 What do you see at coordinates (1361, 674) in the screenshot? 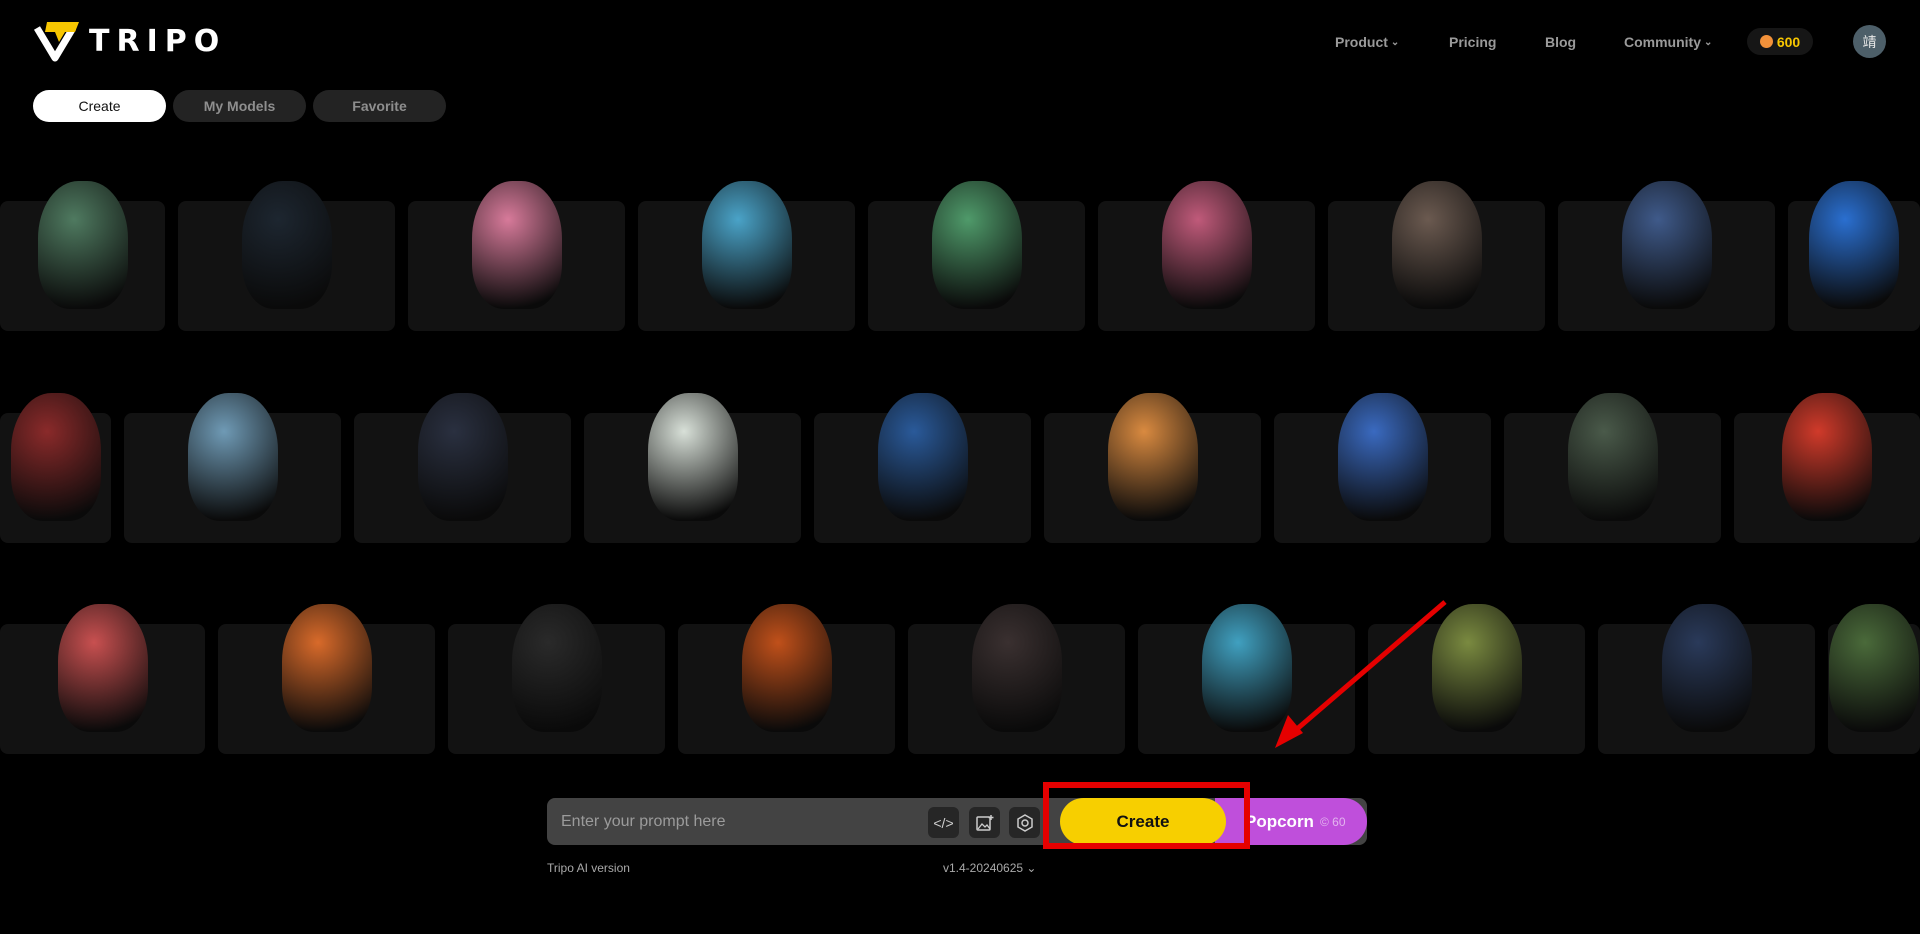
I see `annotation-arrow` at bounding box center [1361, 674].